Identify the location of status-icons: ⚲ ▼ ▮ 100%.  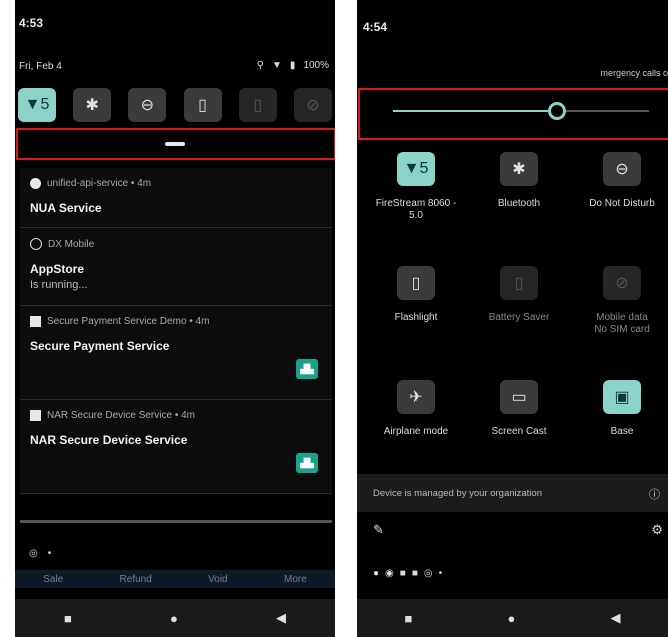
(293, 65).